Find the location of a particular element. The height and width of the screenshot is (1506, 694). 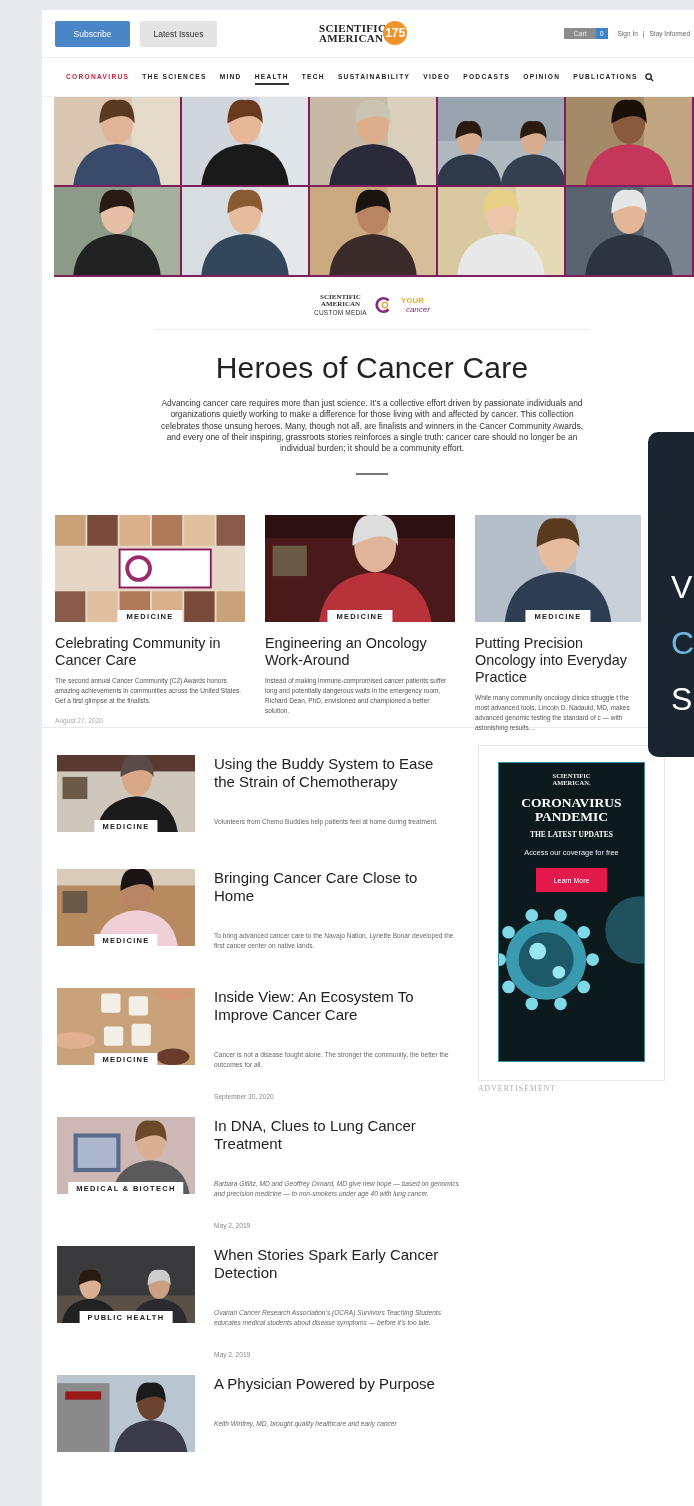

popup-text: V is located at coordinates (682, 587).